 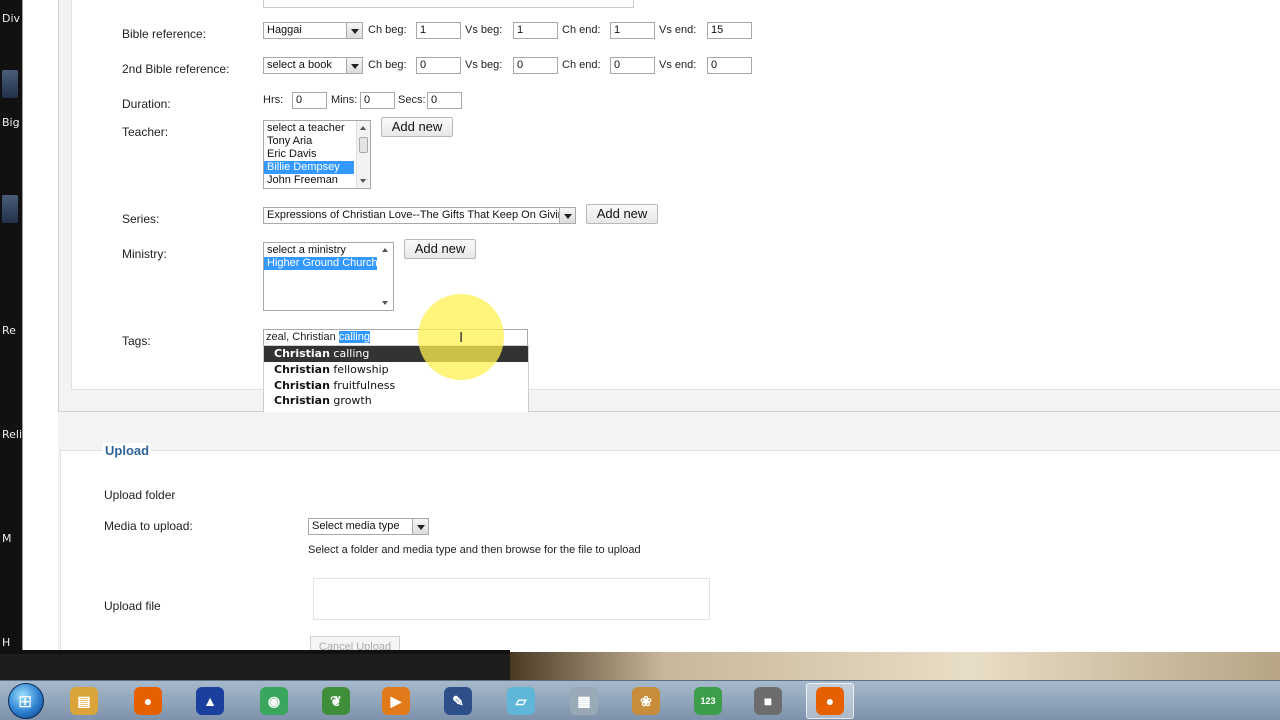 What do you see at coordinates (417, 127) in the screenshot?
I see `add-teacher-button: Add new` at bounding box center [417, 127].